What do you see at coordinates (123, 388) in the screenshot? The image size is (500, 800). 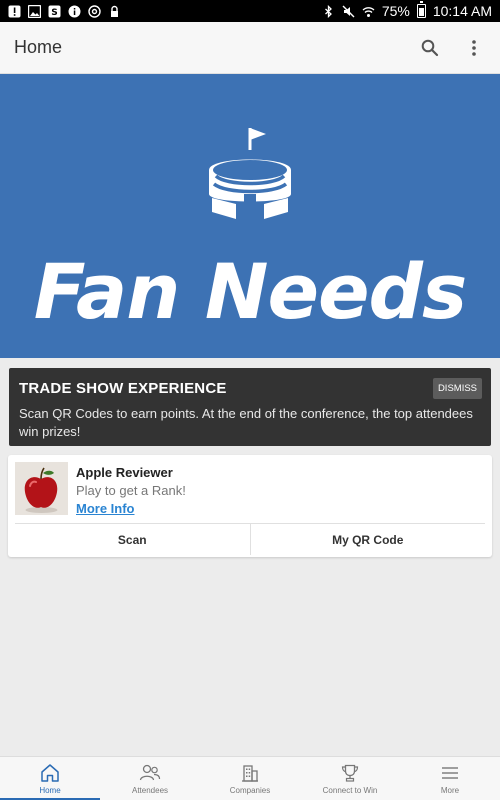 I see `trade-show-title: TRADE SHOW EXPERIENCE` at bounding box center [123, 388].